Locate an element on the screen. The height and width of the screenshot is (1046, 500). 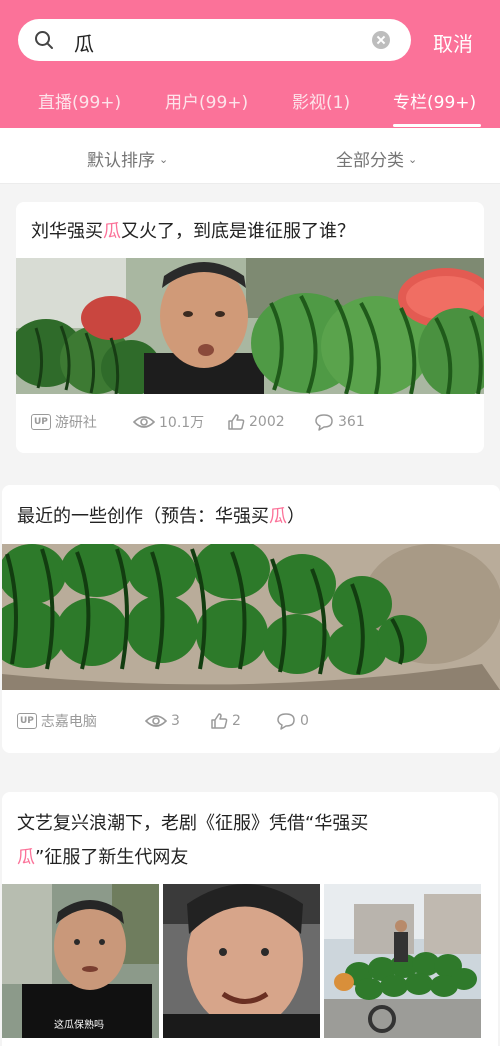
article-title: 文艺复兴浪潮下，老剧《征服》凭借“华强买 is located at coordinates (193, 823).